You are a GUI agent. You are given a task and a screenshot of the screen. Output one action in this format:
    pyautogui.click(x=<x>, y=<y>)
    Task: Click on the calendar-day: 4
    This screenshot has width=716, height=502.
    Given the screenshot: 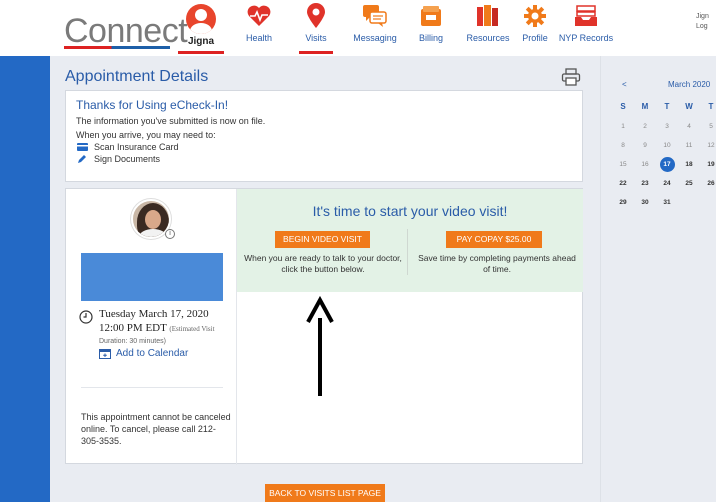 What is the action you would take?
    pyautogui.click(x=689, y=127)
    